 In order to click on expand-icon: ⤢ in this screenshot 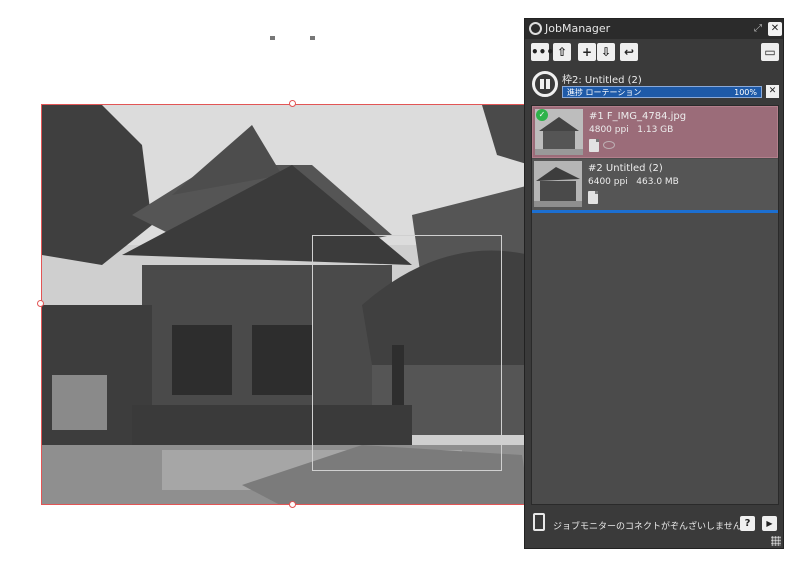, I will do `click(758, 29)`.